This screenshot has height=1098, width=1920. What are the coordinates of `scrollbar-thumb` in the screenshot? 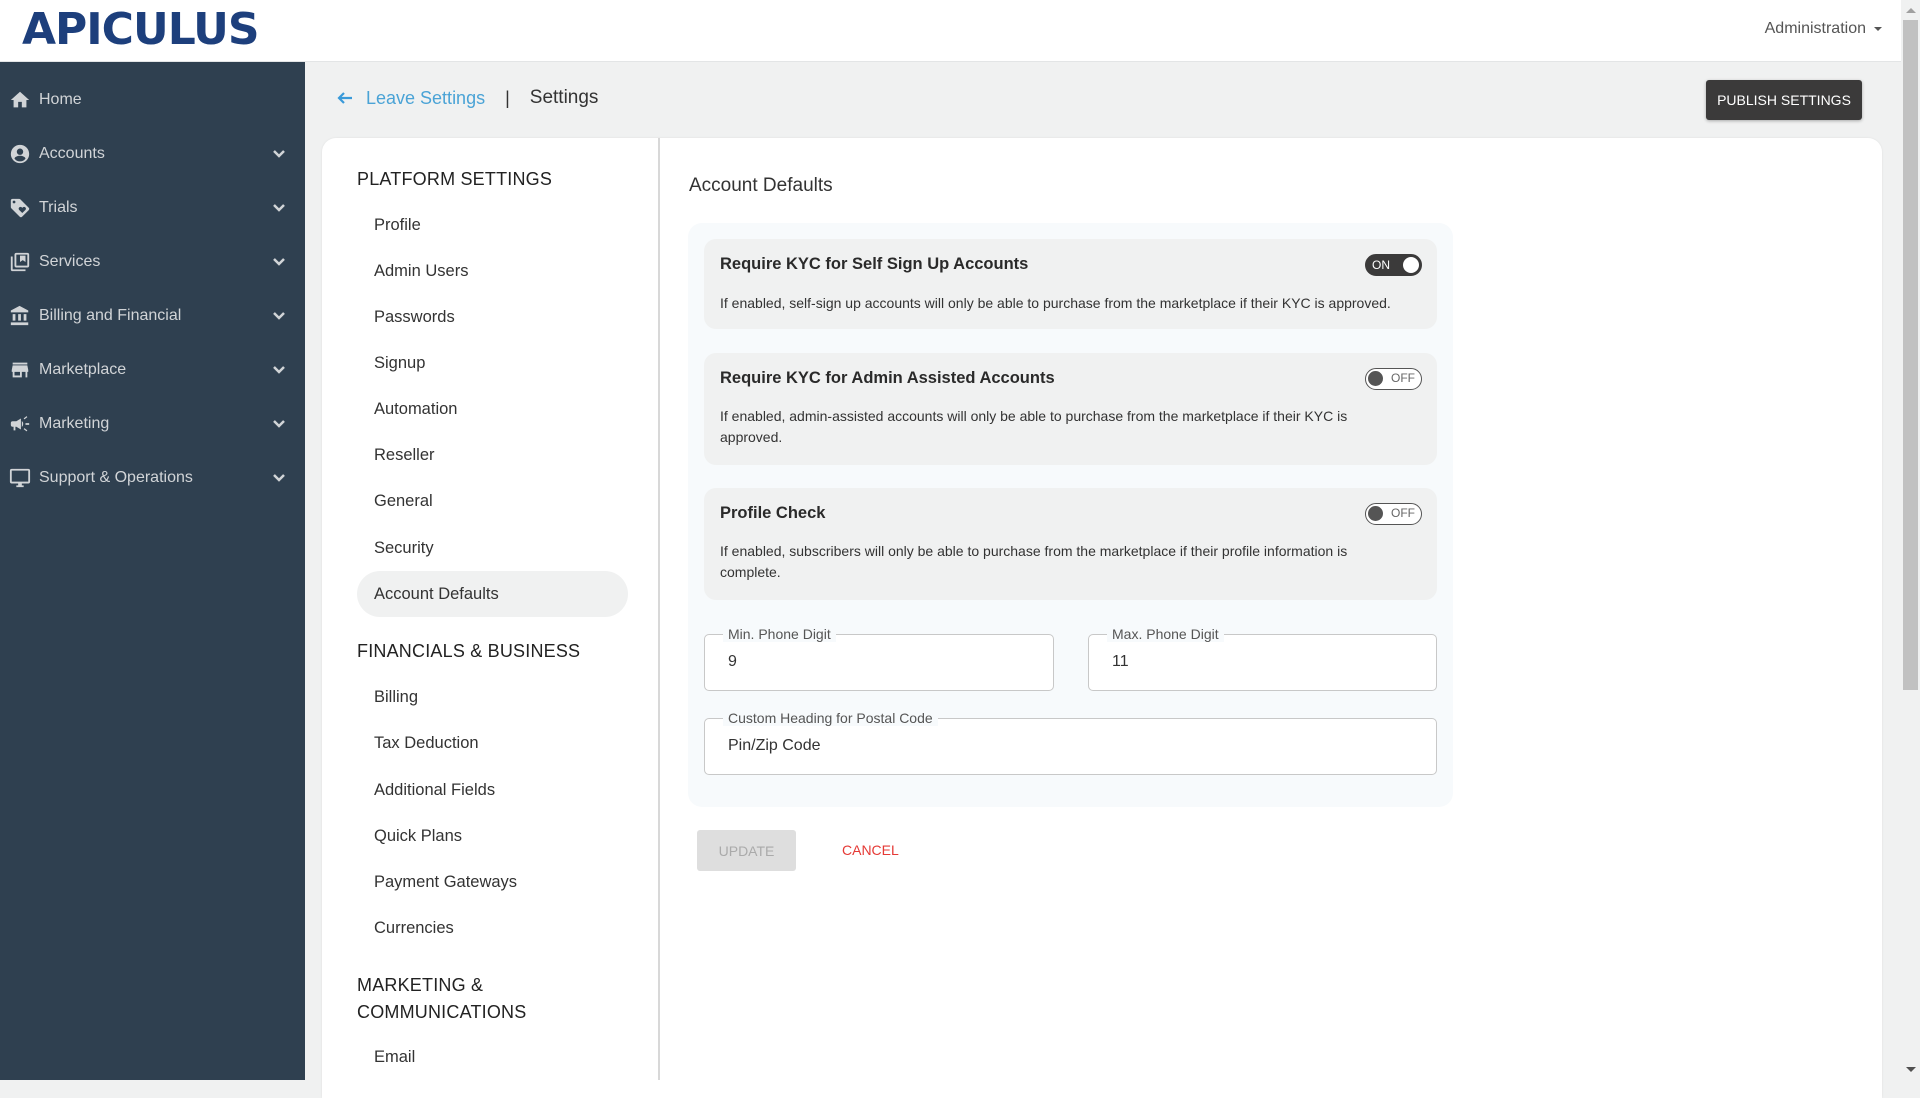 It's located at (1910, 355).